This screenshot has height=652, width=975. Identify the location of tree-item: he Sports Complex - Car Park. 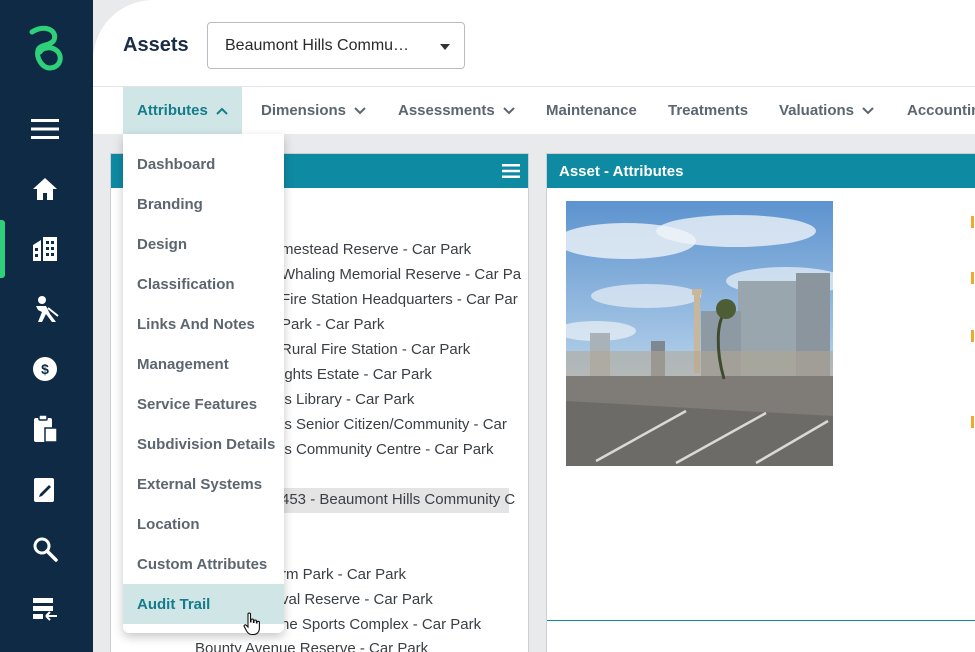
(381, 624).